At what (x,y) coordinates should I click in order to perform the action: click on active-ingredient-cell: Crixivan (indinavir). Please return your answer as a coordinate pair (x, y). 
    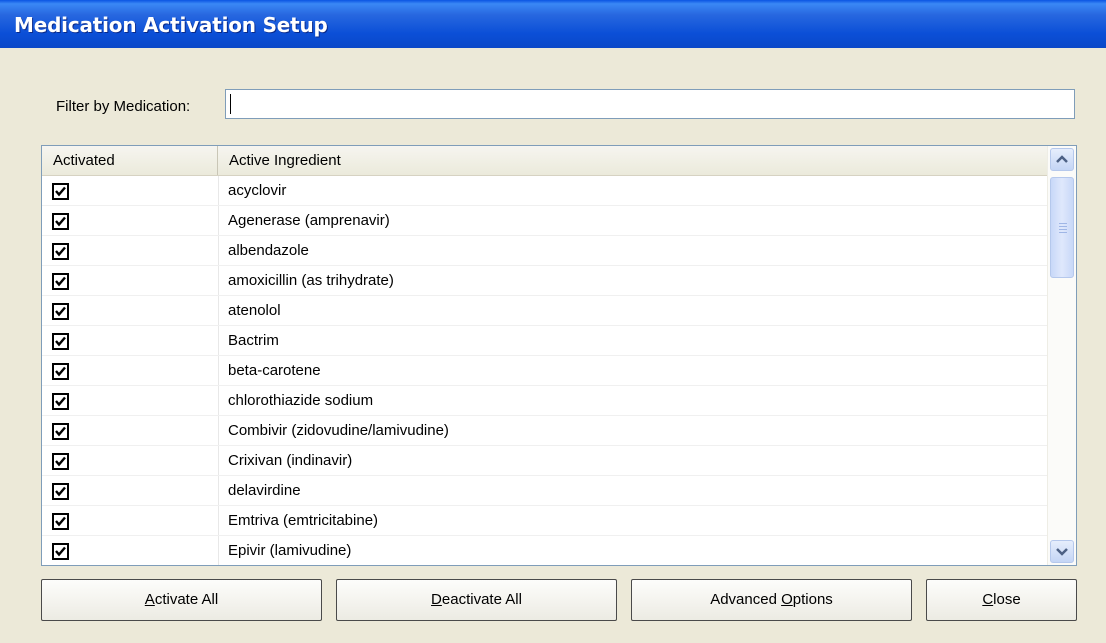
    Looking at the image, I should click on (290, 460).